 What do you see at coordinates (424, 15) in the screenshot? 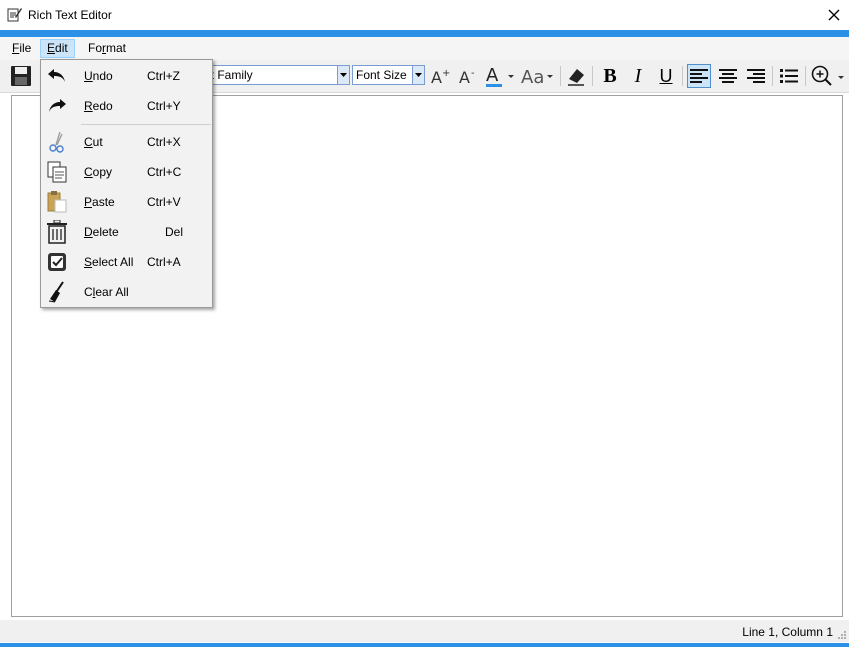
I see `title-bar: Rich Text Editor` at bounding box center [424, 15].